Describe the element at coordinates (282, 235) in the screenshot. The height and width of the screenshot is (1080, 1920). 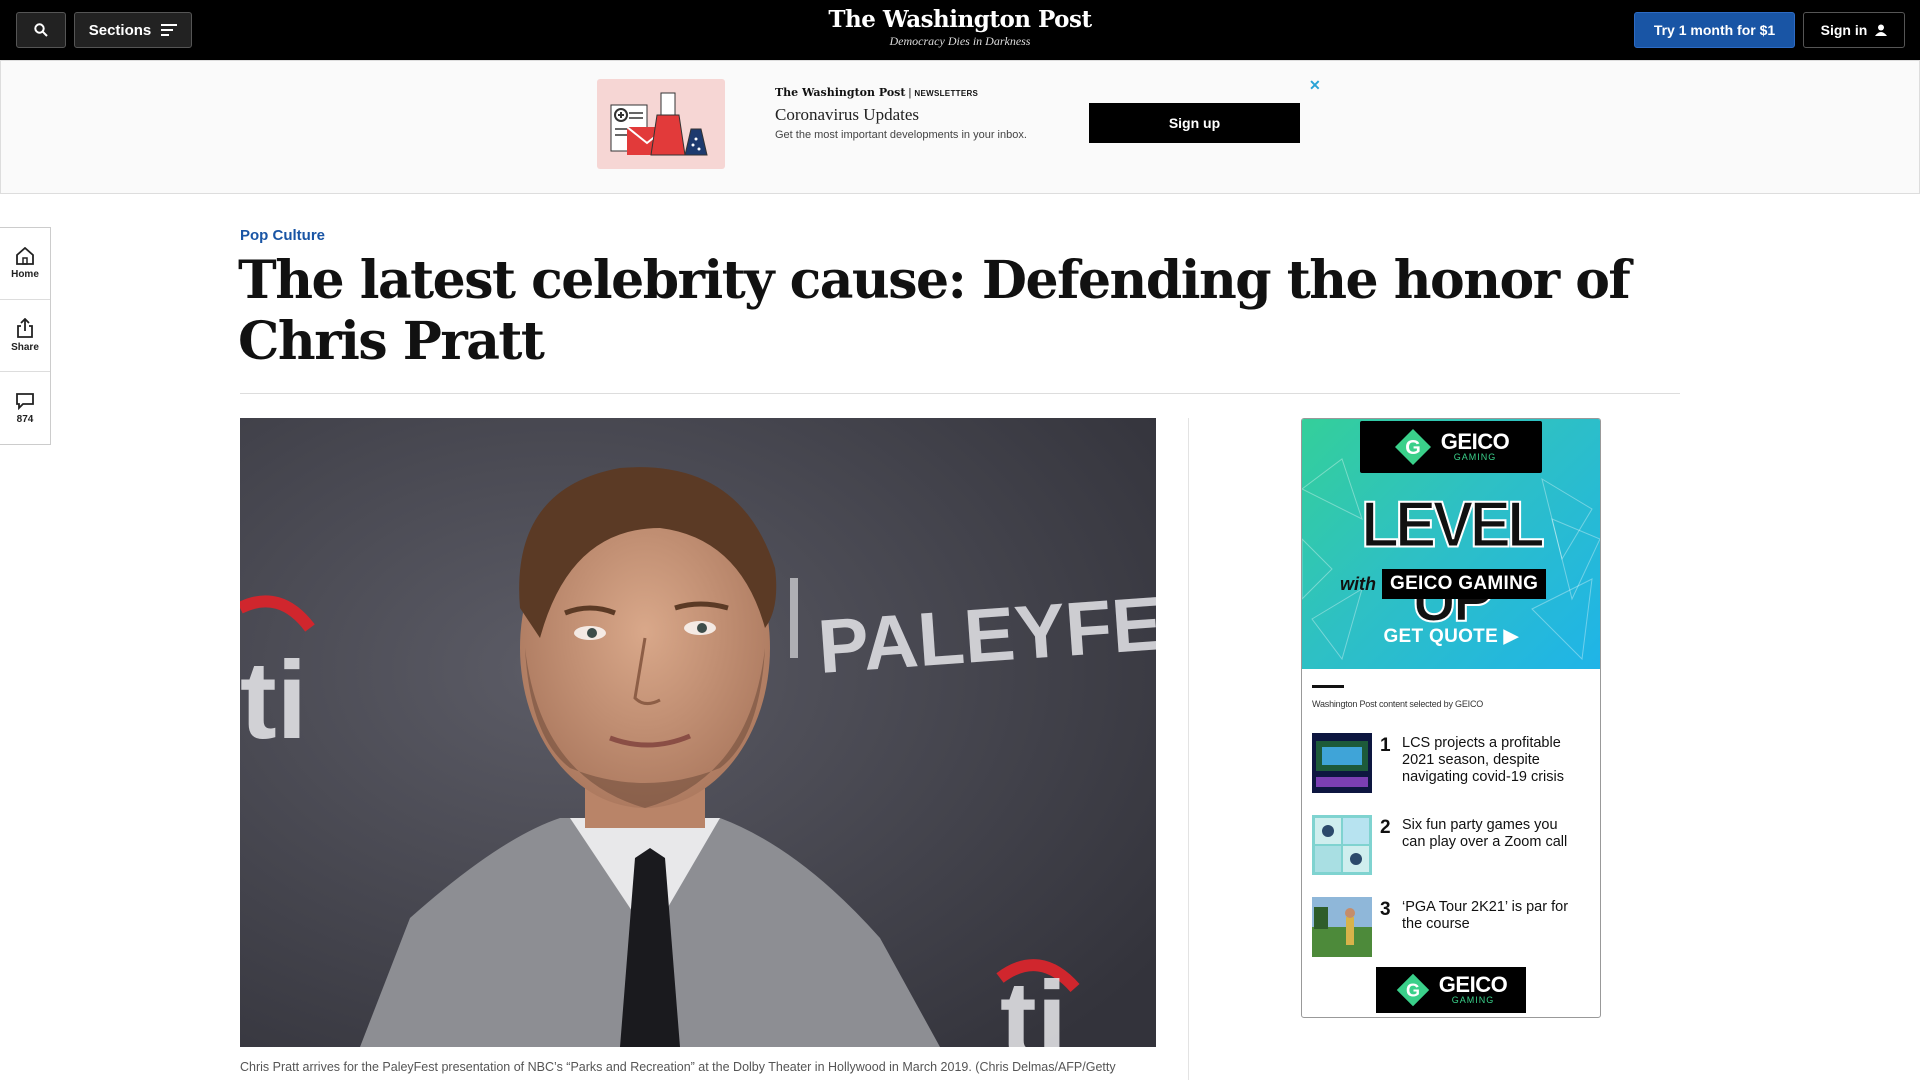
I see `article-kicker: Pop Culture` at that location.